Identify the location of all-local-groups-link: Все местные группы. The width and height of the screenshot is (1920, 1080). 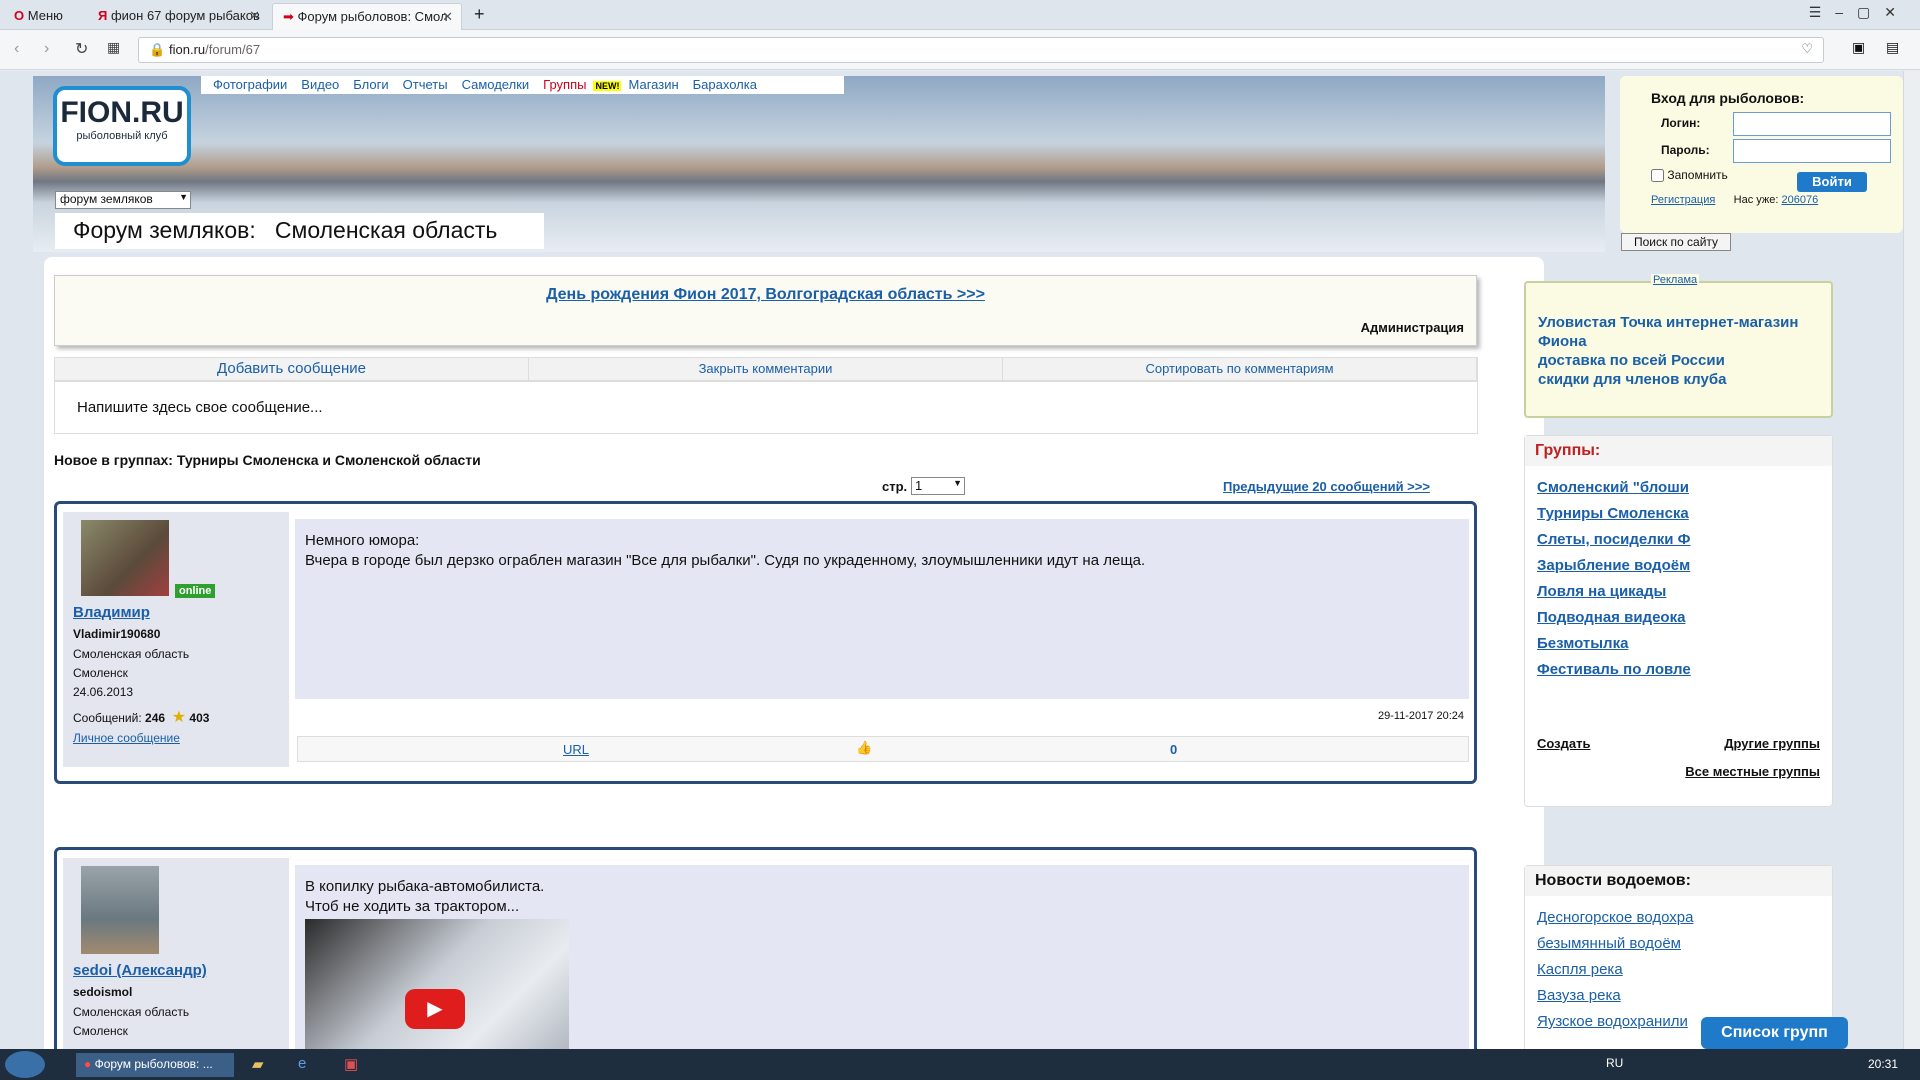
(1752, 771).